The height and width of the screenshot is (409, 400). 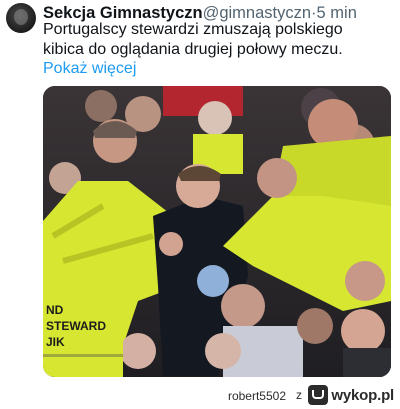 I want to click on author-avatar, so click(x=21, y=18).